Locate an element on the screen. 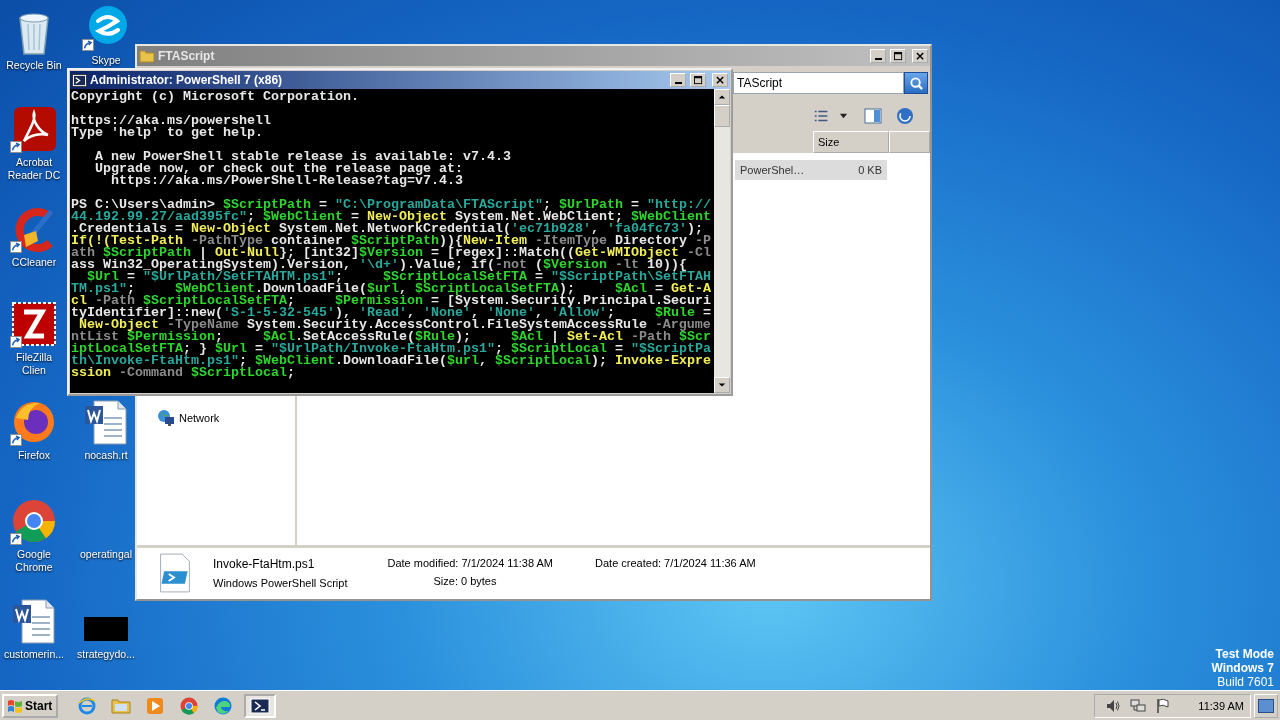 The height and width of the screenshot is (720, 1280). address-field: TAScript is located at coordinates (818, 83).